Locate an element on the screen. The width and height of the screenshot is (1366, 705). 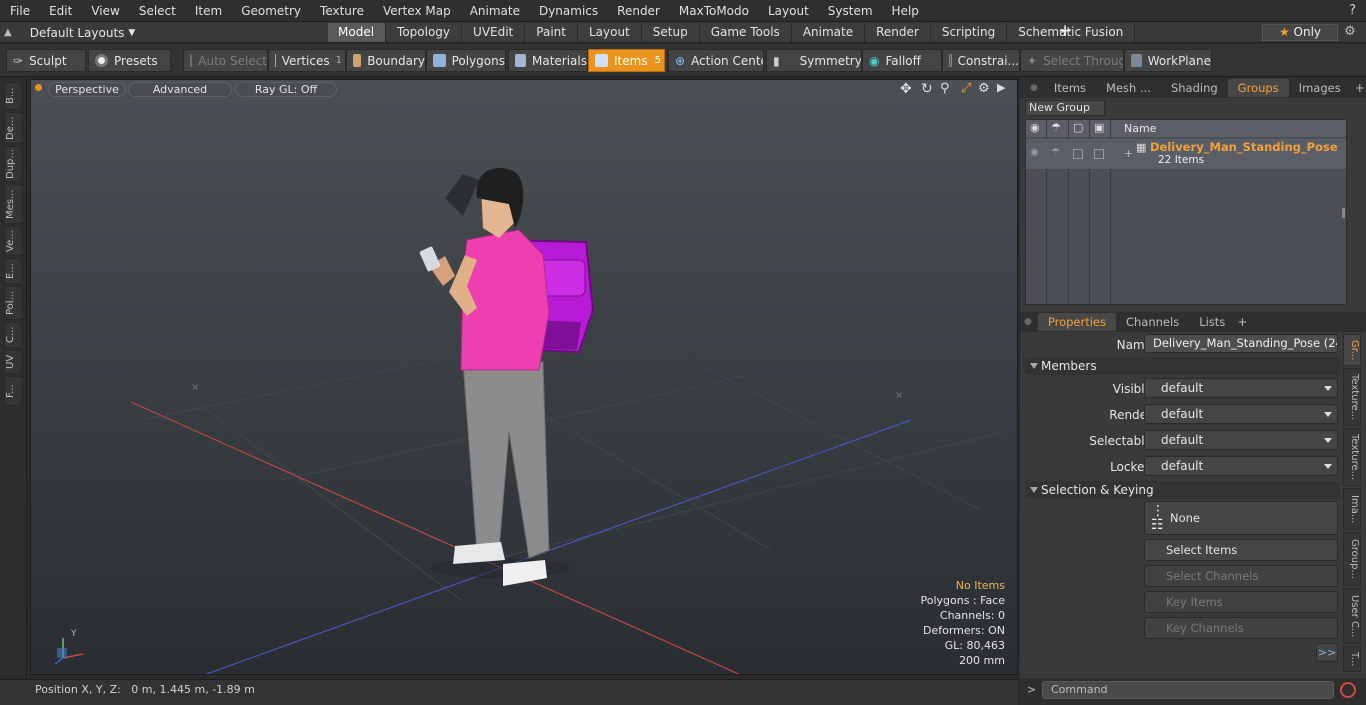
selectable-dropdown: default is located at coordinates (1241, 440).